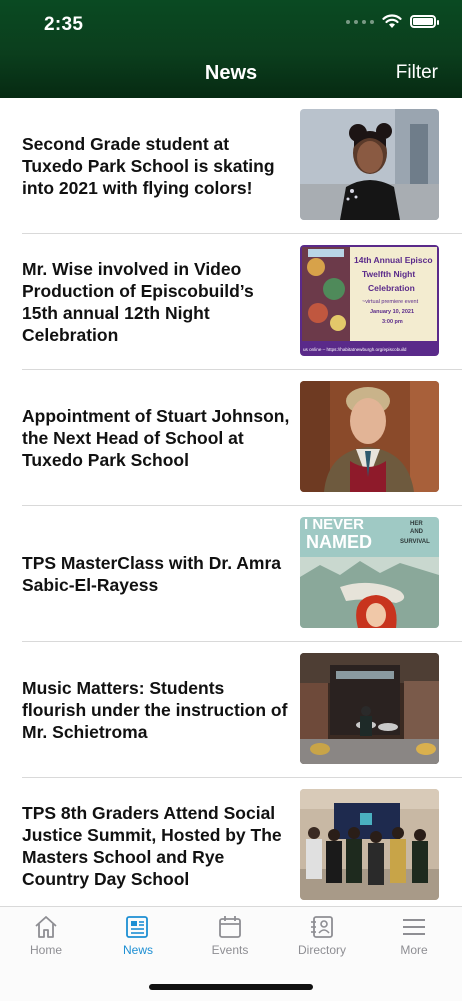 The image size is (462, 1001). I want to click on tab-directory: Directory, so click(322, 936).